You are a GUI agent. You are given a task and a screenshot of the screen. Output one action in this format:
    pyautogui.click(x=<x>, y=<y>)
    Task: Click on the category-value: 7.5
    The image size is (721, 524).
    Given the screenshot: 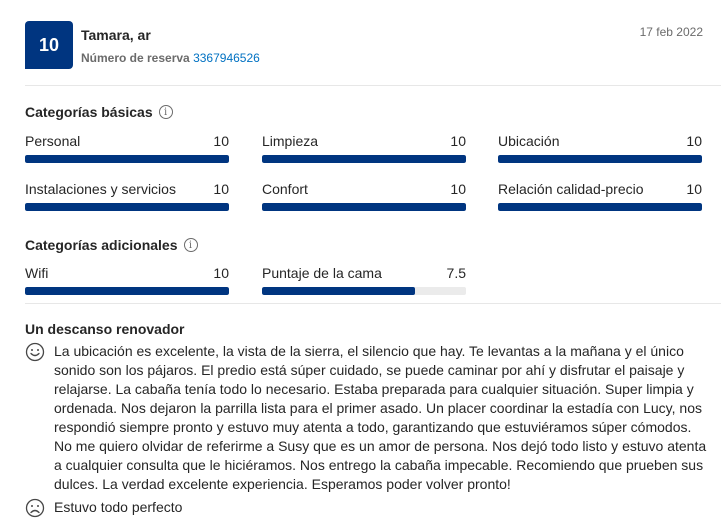 What is the action you would take?
    pyautogui.click(x=456, y=273)
    